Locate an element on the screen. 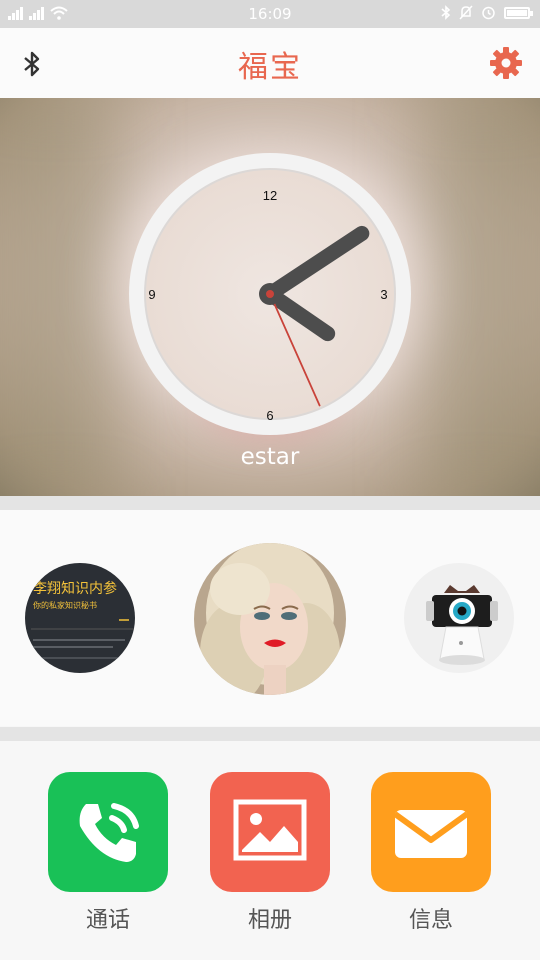  contact-robot is located at coordinates (459, 618).